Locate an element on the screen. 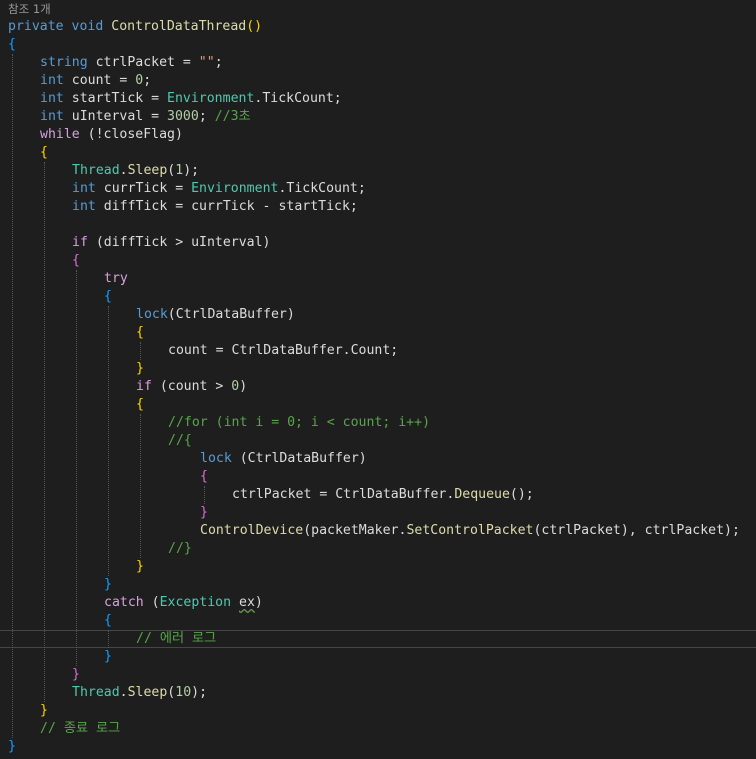  code-token: ctrlPacket = is located at coordinates (143, 62).